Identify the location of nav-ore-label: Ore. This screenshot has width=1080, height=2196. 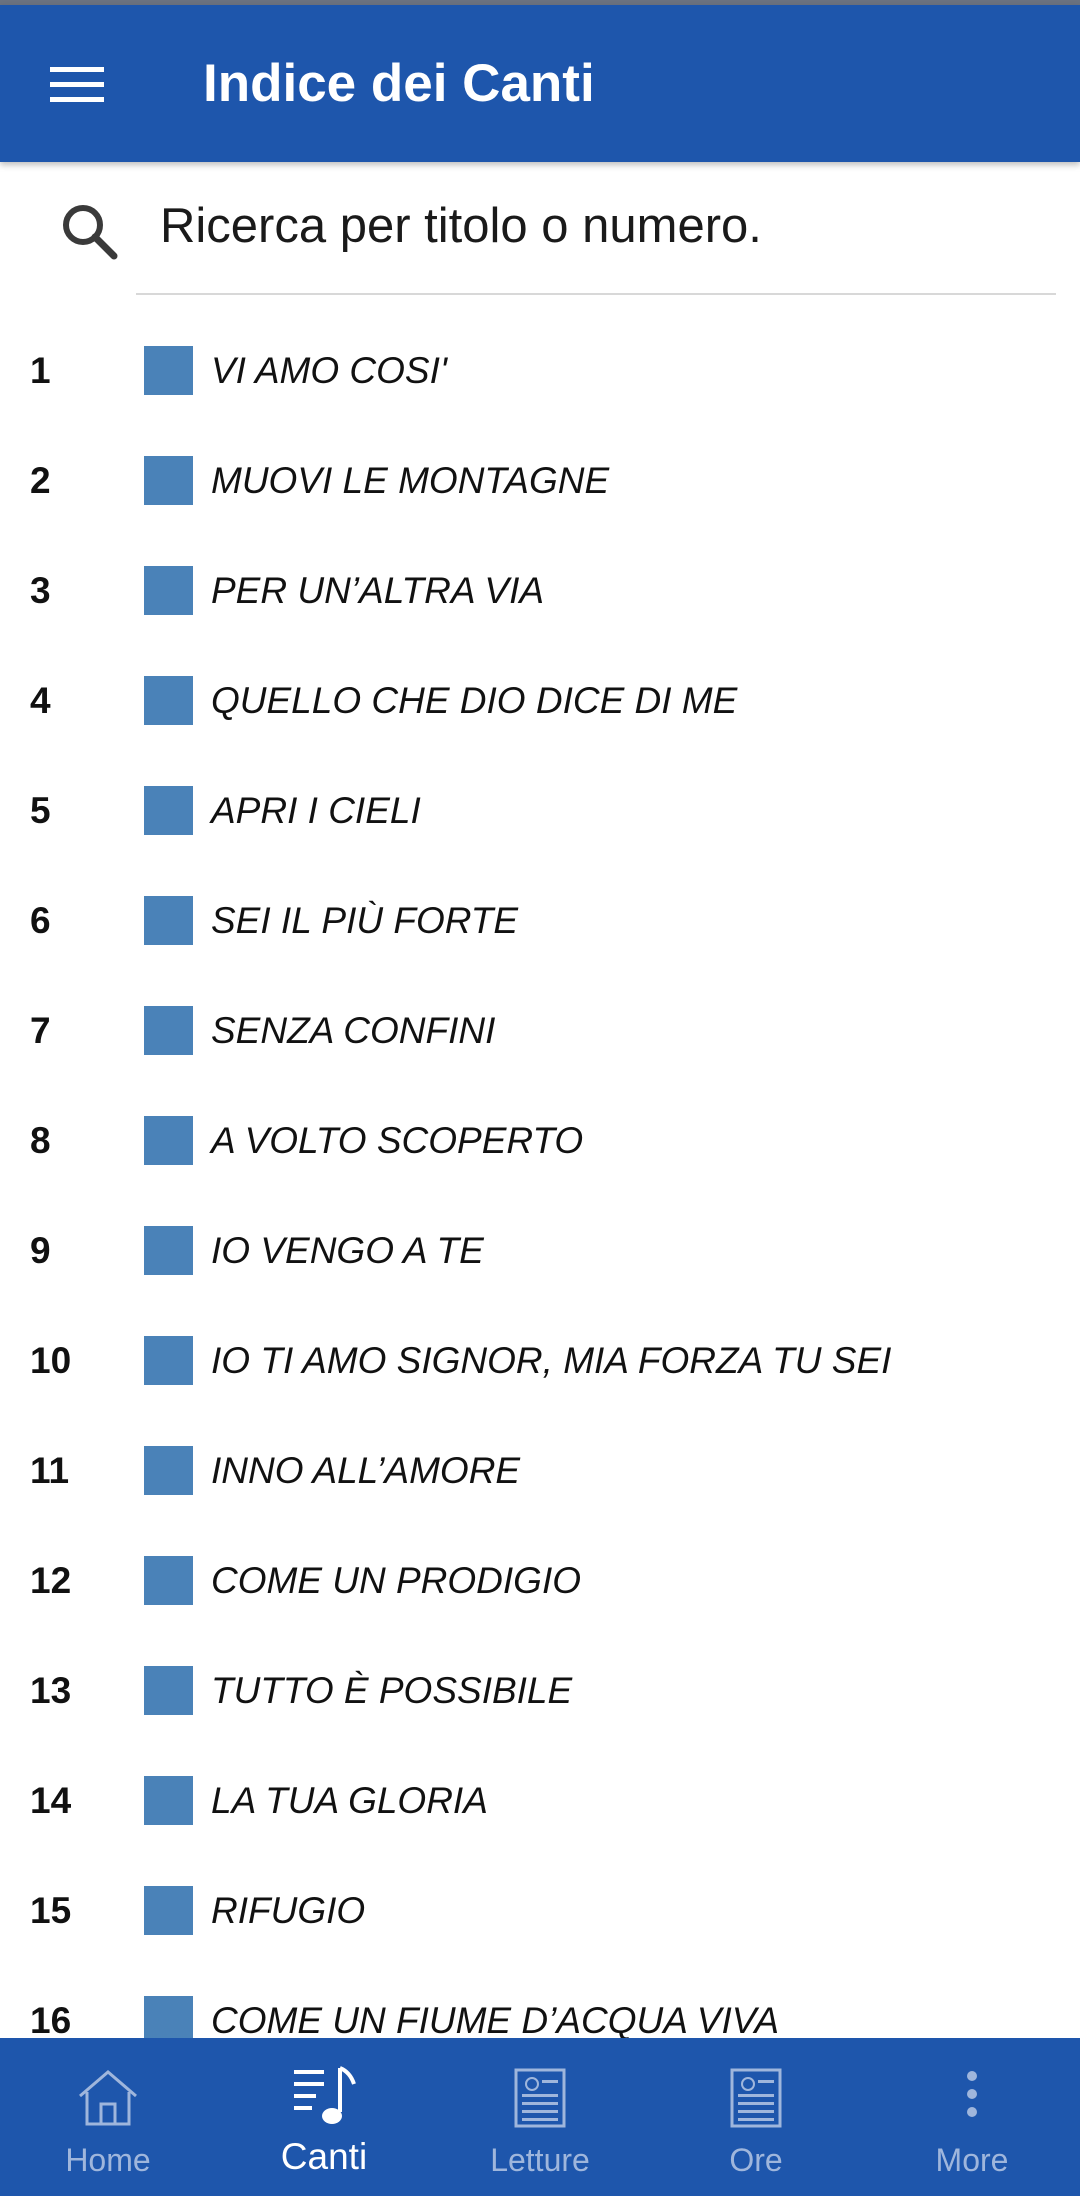
(756, 2160).